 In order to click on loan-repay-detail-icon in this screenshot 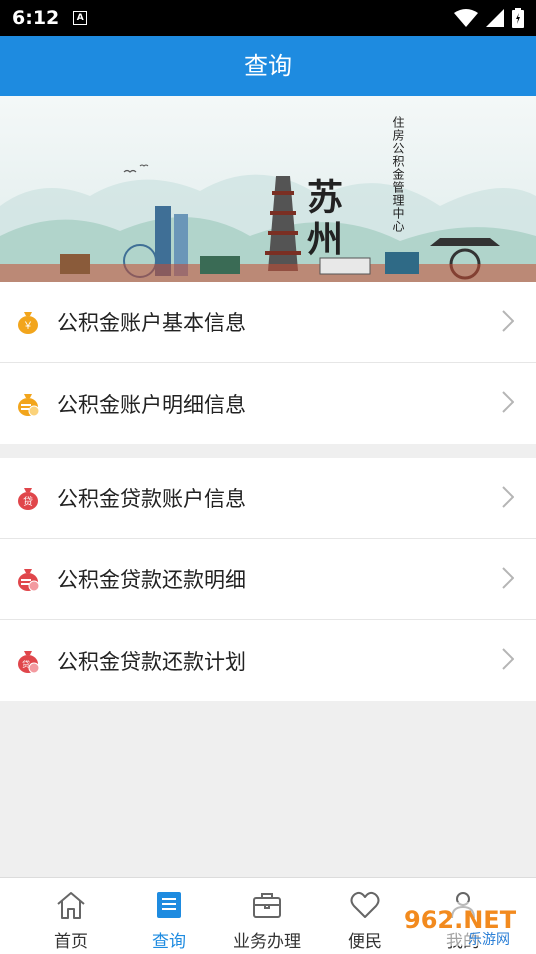, I will do `click(28, 580)`.